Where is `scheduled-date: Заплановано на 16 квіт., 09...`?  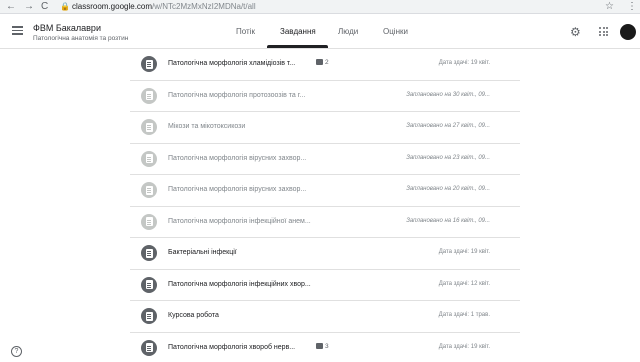 scheduled-date: Заплановано на 16 квіт., 09... is located at coordinates (448, 220).